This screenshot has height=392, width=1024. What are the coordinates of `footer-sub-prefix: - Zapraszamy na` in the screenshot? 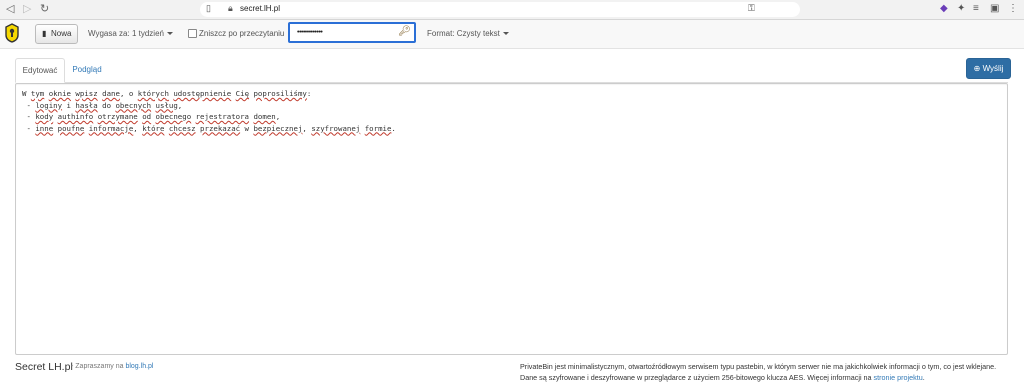 It's located at (98, 366).